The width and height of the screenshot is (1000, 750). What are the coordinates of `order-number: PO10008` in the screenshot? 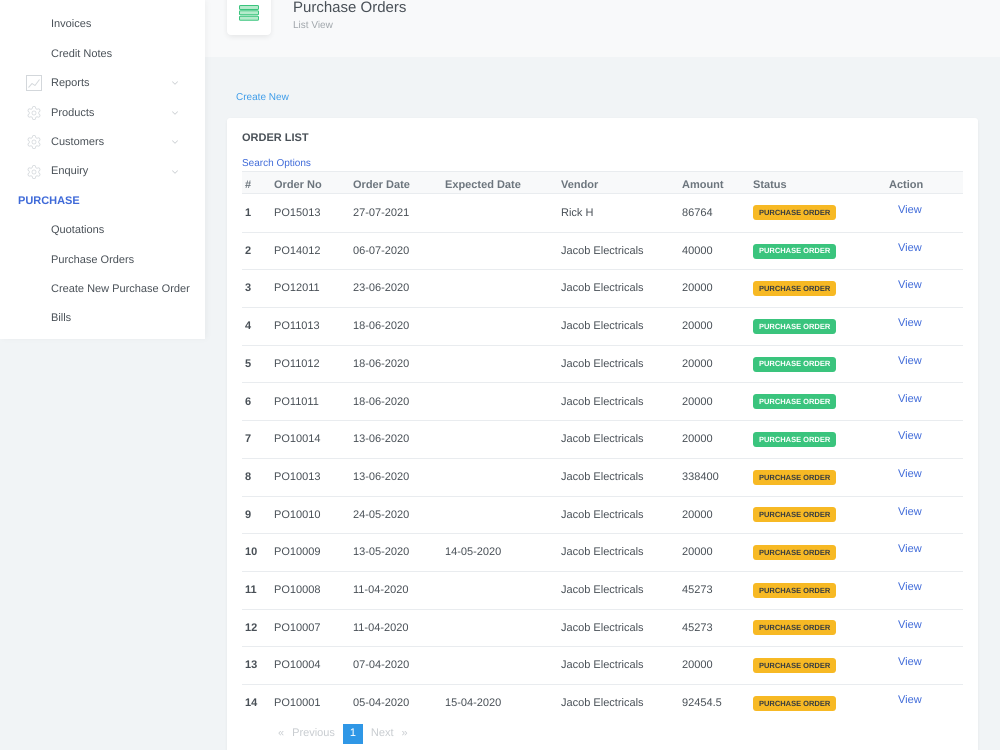 It's located at (297, 590).